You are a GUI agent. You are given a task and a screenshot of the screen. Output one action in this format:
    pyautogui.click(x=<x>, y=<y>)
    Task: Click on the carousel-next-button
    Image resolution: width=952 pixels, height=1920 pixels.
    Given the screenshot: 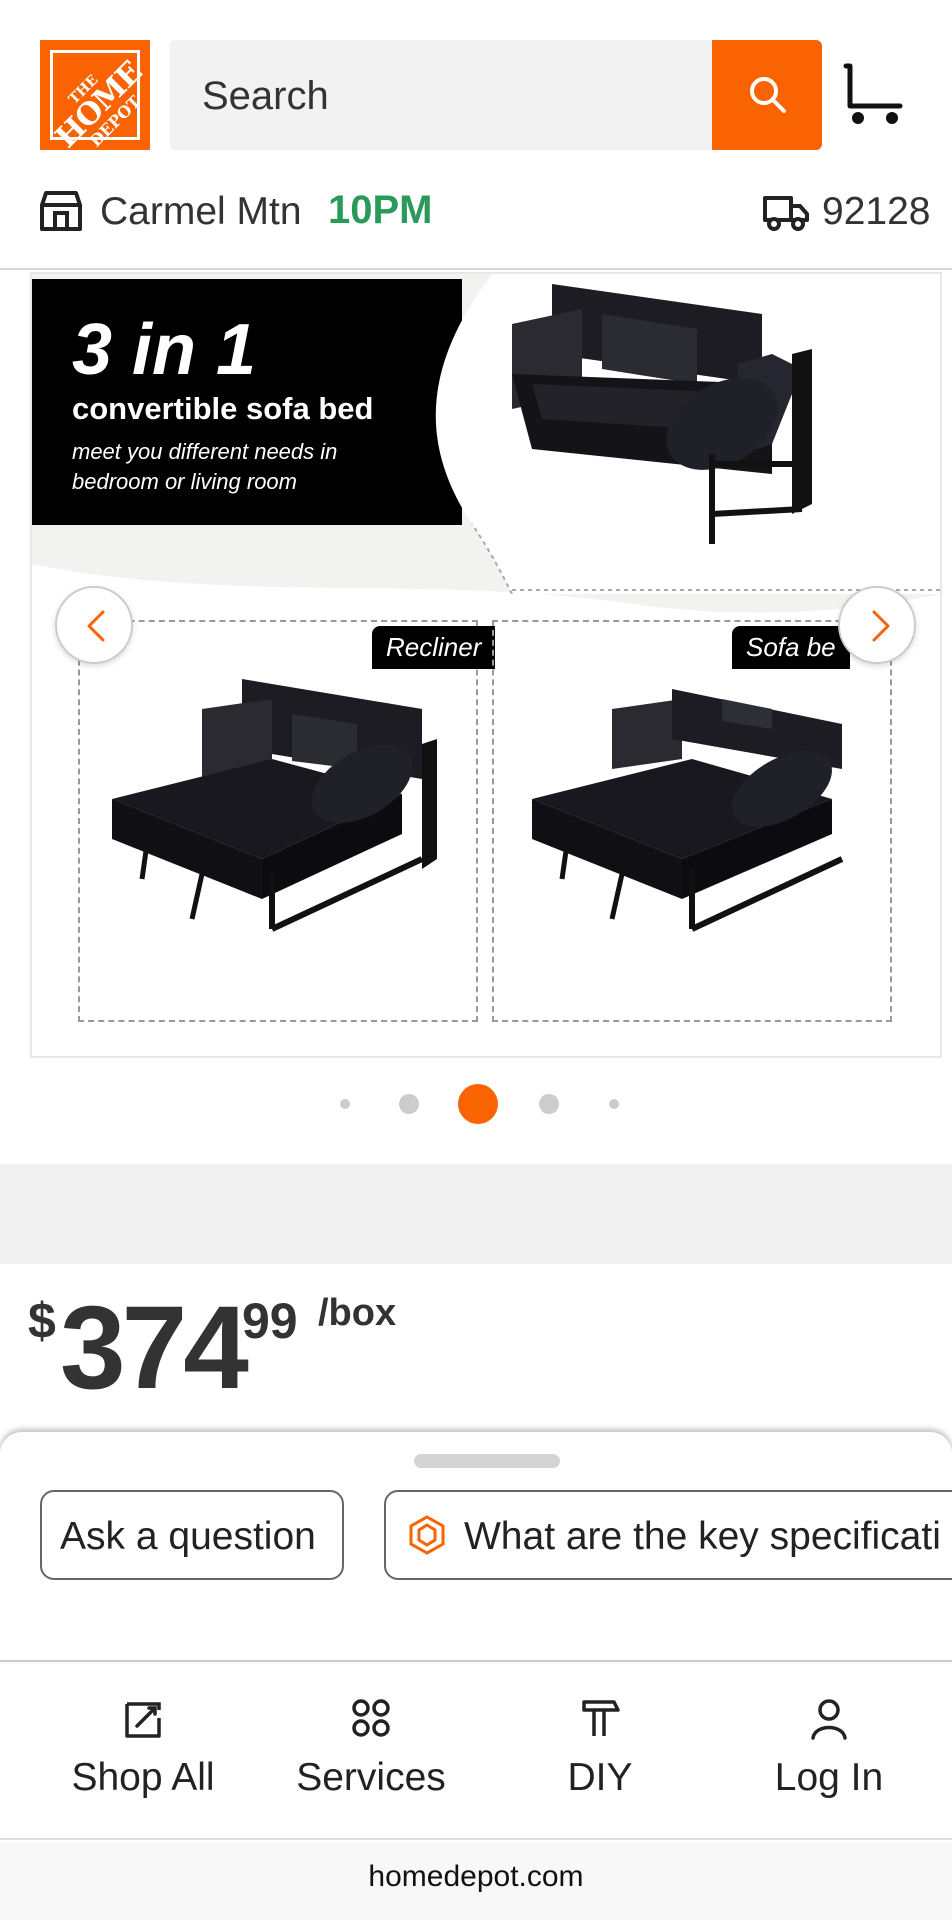 What is the action you would take?
    pyautogui.click(x=877, y=625)
    